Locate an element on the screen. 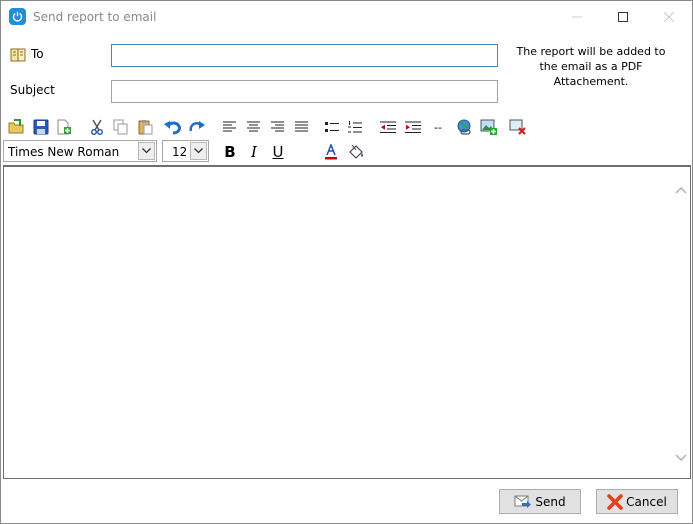 The width and height of the screenshot is (693, 524). insert-link-button is located at coordinates (465, 127).